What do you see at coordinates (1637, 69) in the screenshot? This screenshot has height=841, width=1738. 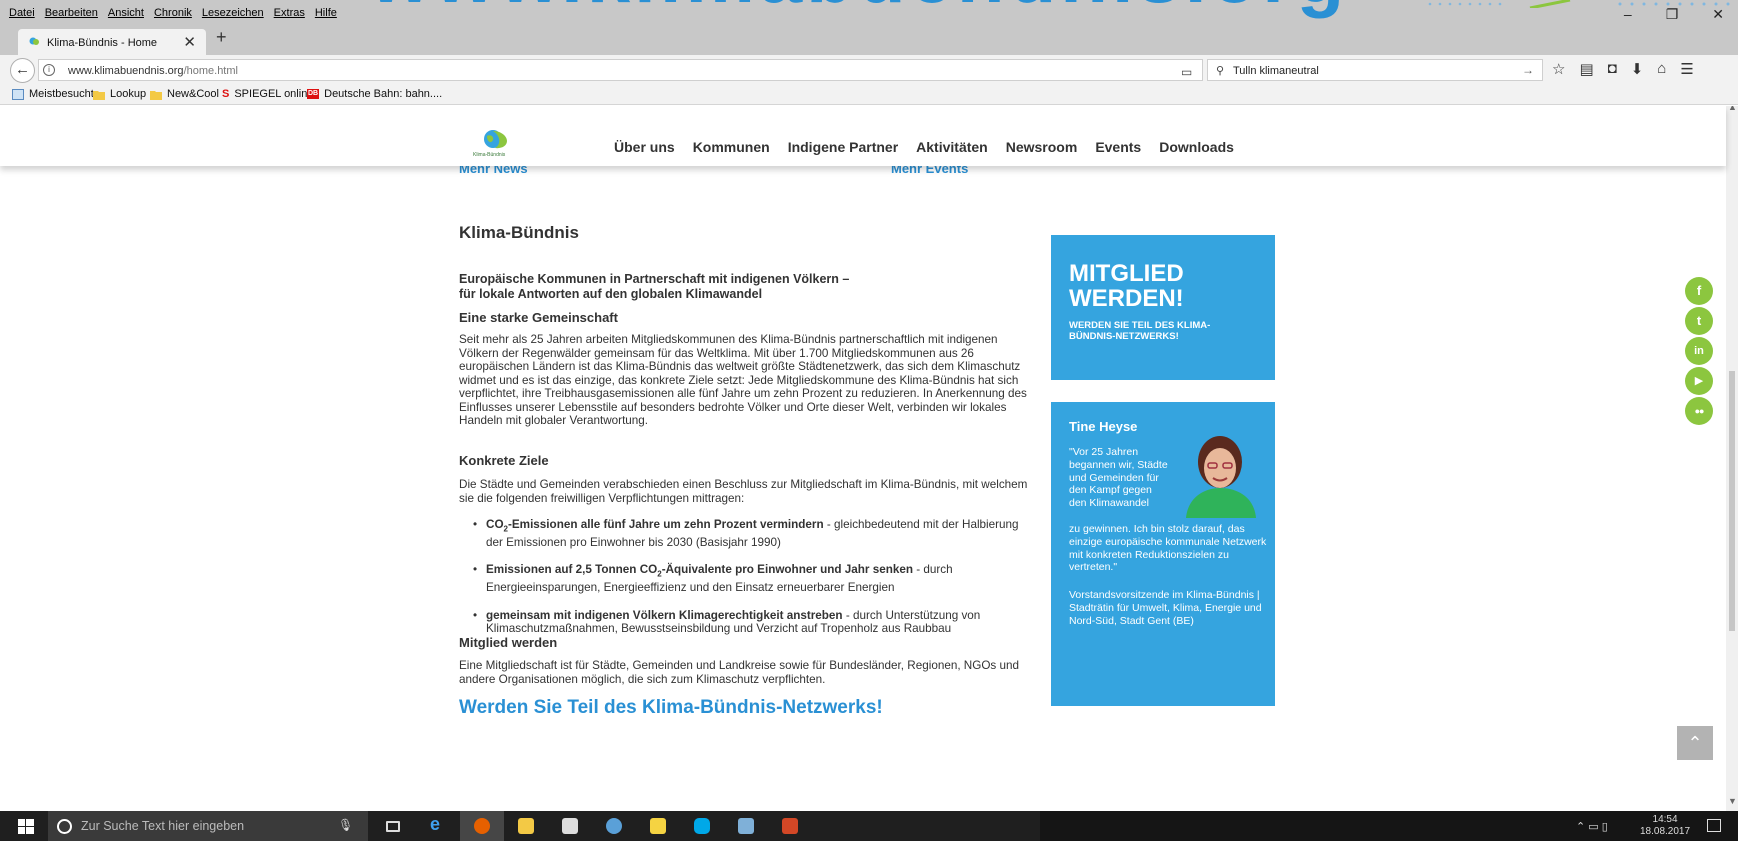 I see `download-icon: ⬇` at bounding box center [1637, 69].